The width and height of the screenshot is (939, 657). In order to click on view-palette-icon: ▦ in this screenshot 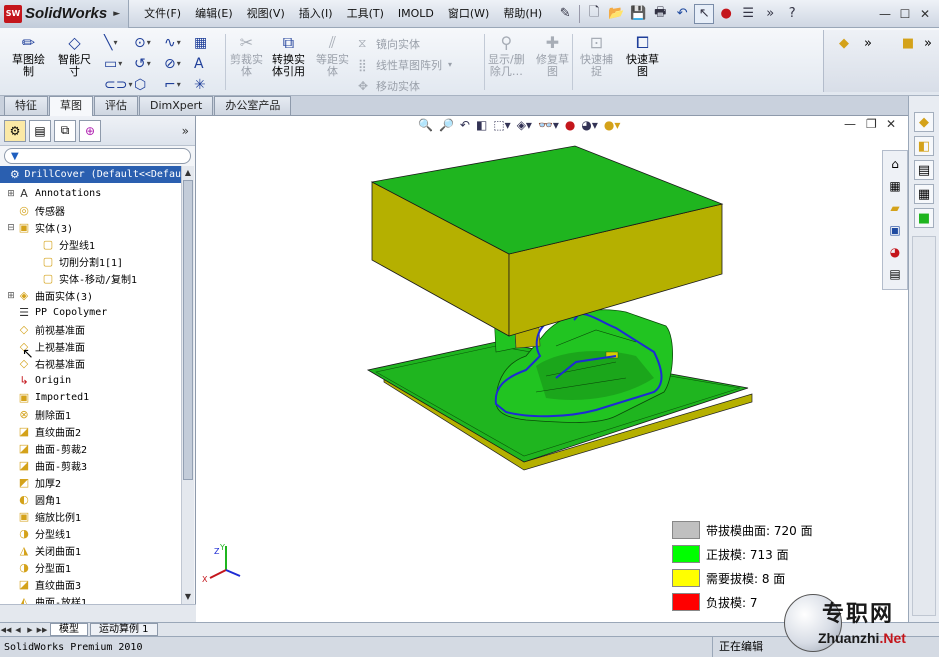, I will do `click(924, 194)`.